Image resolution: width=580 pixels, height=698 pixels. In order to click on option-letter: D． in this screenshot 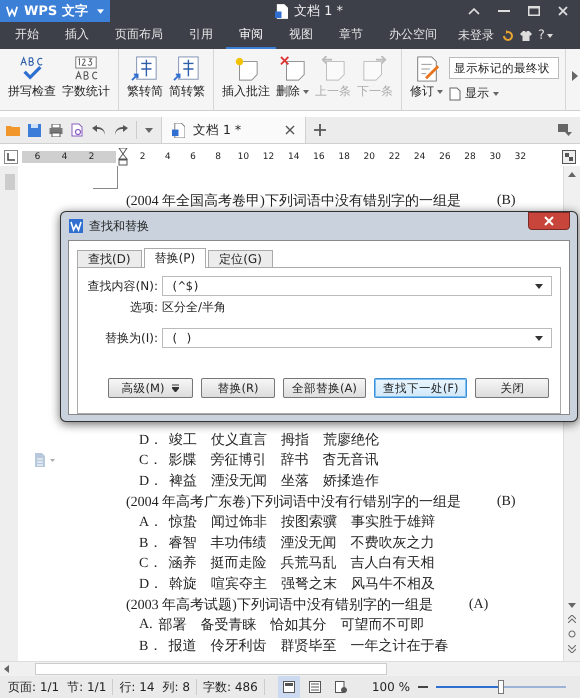, I will do `click(151, 585)`.